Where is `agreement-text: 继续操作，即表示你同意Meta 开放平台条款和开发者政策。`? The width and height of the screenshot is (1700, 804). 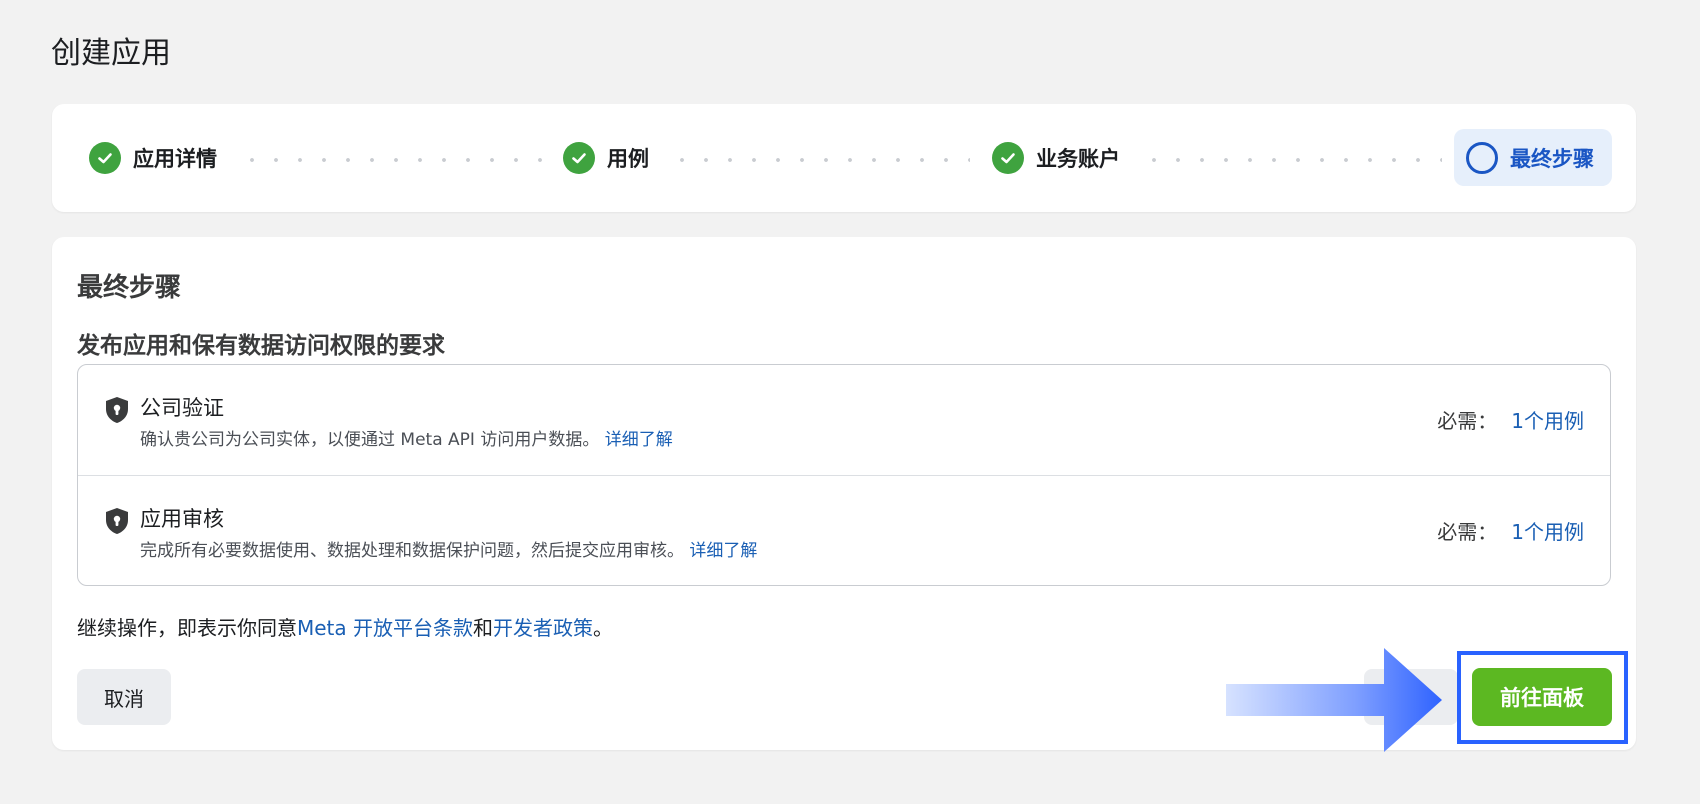
agreement-text: 继续操作，即表示你同意Meta 开放平台条款和开发者政策。 is located at coordinates (345, 626).